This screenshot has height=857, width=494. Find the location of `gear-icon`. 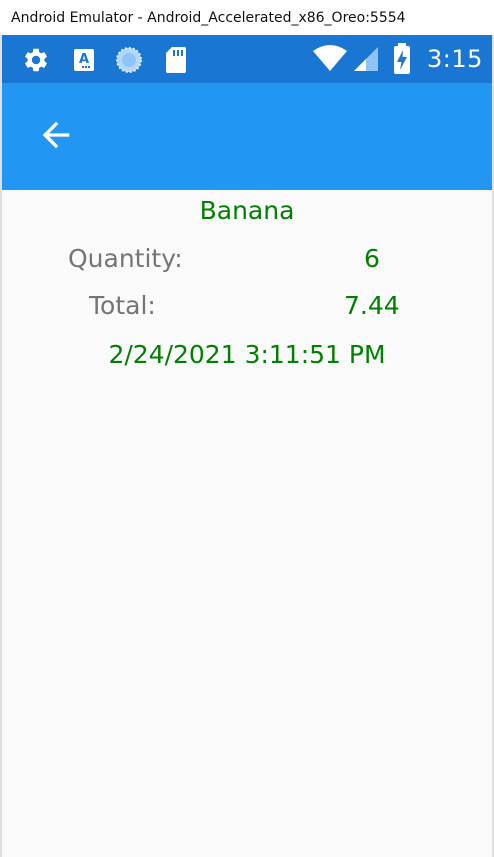

gear-icon is located at coordinates (36, 60).